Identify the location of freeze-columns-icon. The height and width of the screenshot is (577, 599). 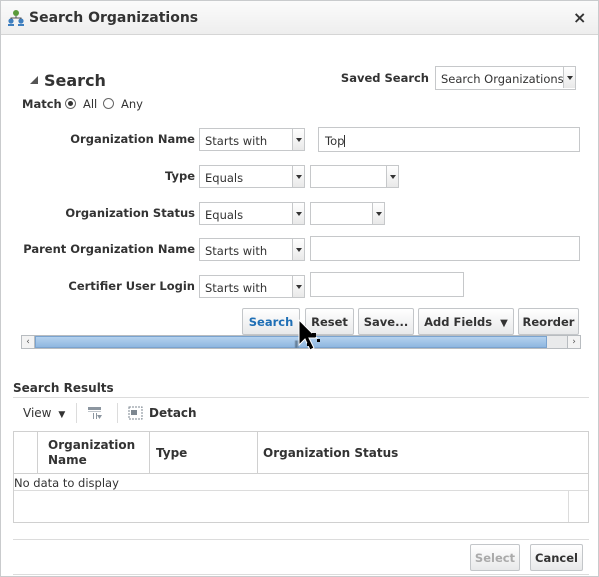
(95, 413).